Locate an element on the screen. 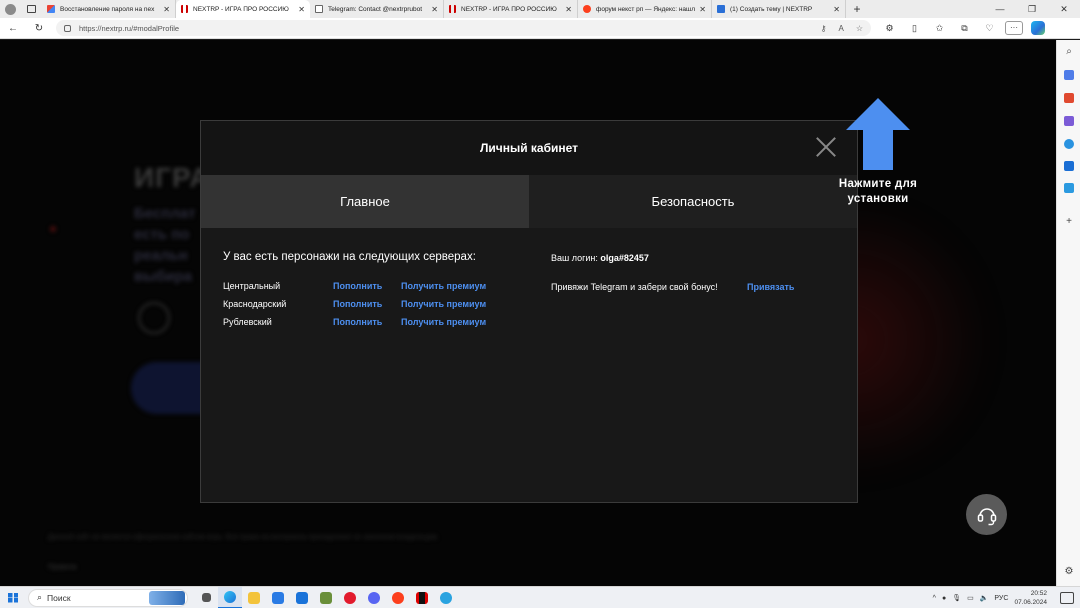  extensions-icon: ⚙ is located at coordinates (889, 28).